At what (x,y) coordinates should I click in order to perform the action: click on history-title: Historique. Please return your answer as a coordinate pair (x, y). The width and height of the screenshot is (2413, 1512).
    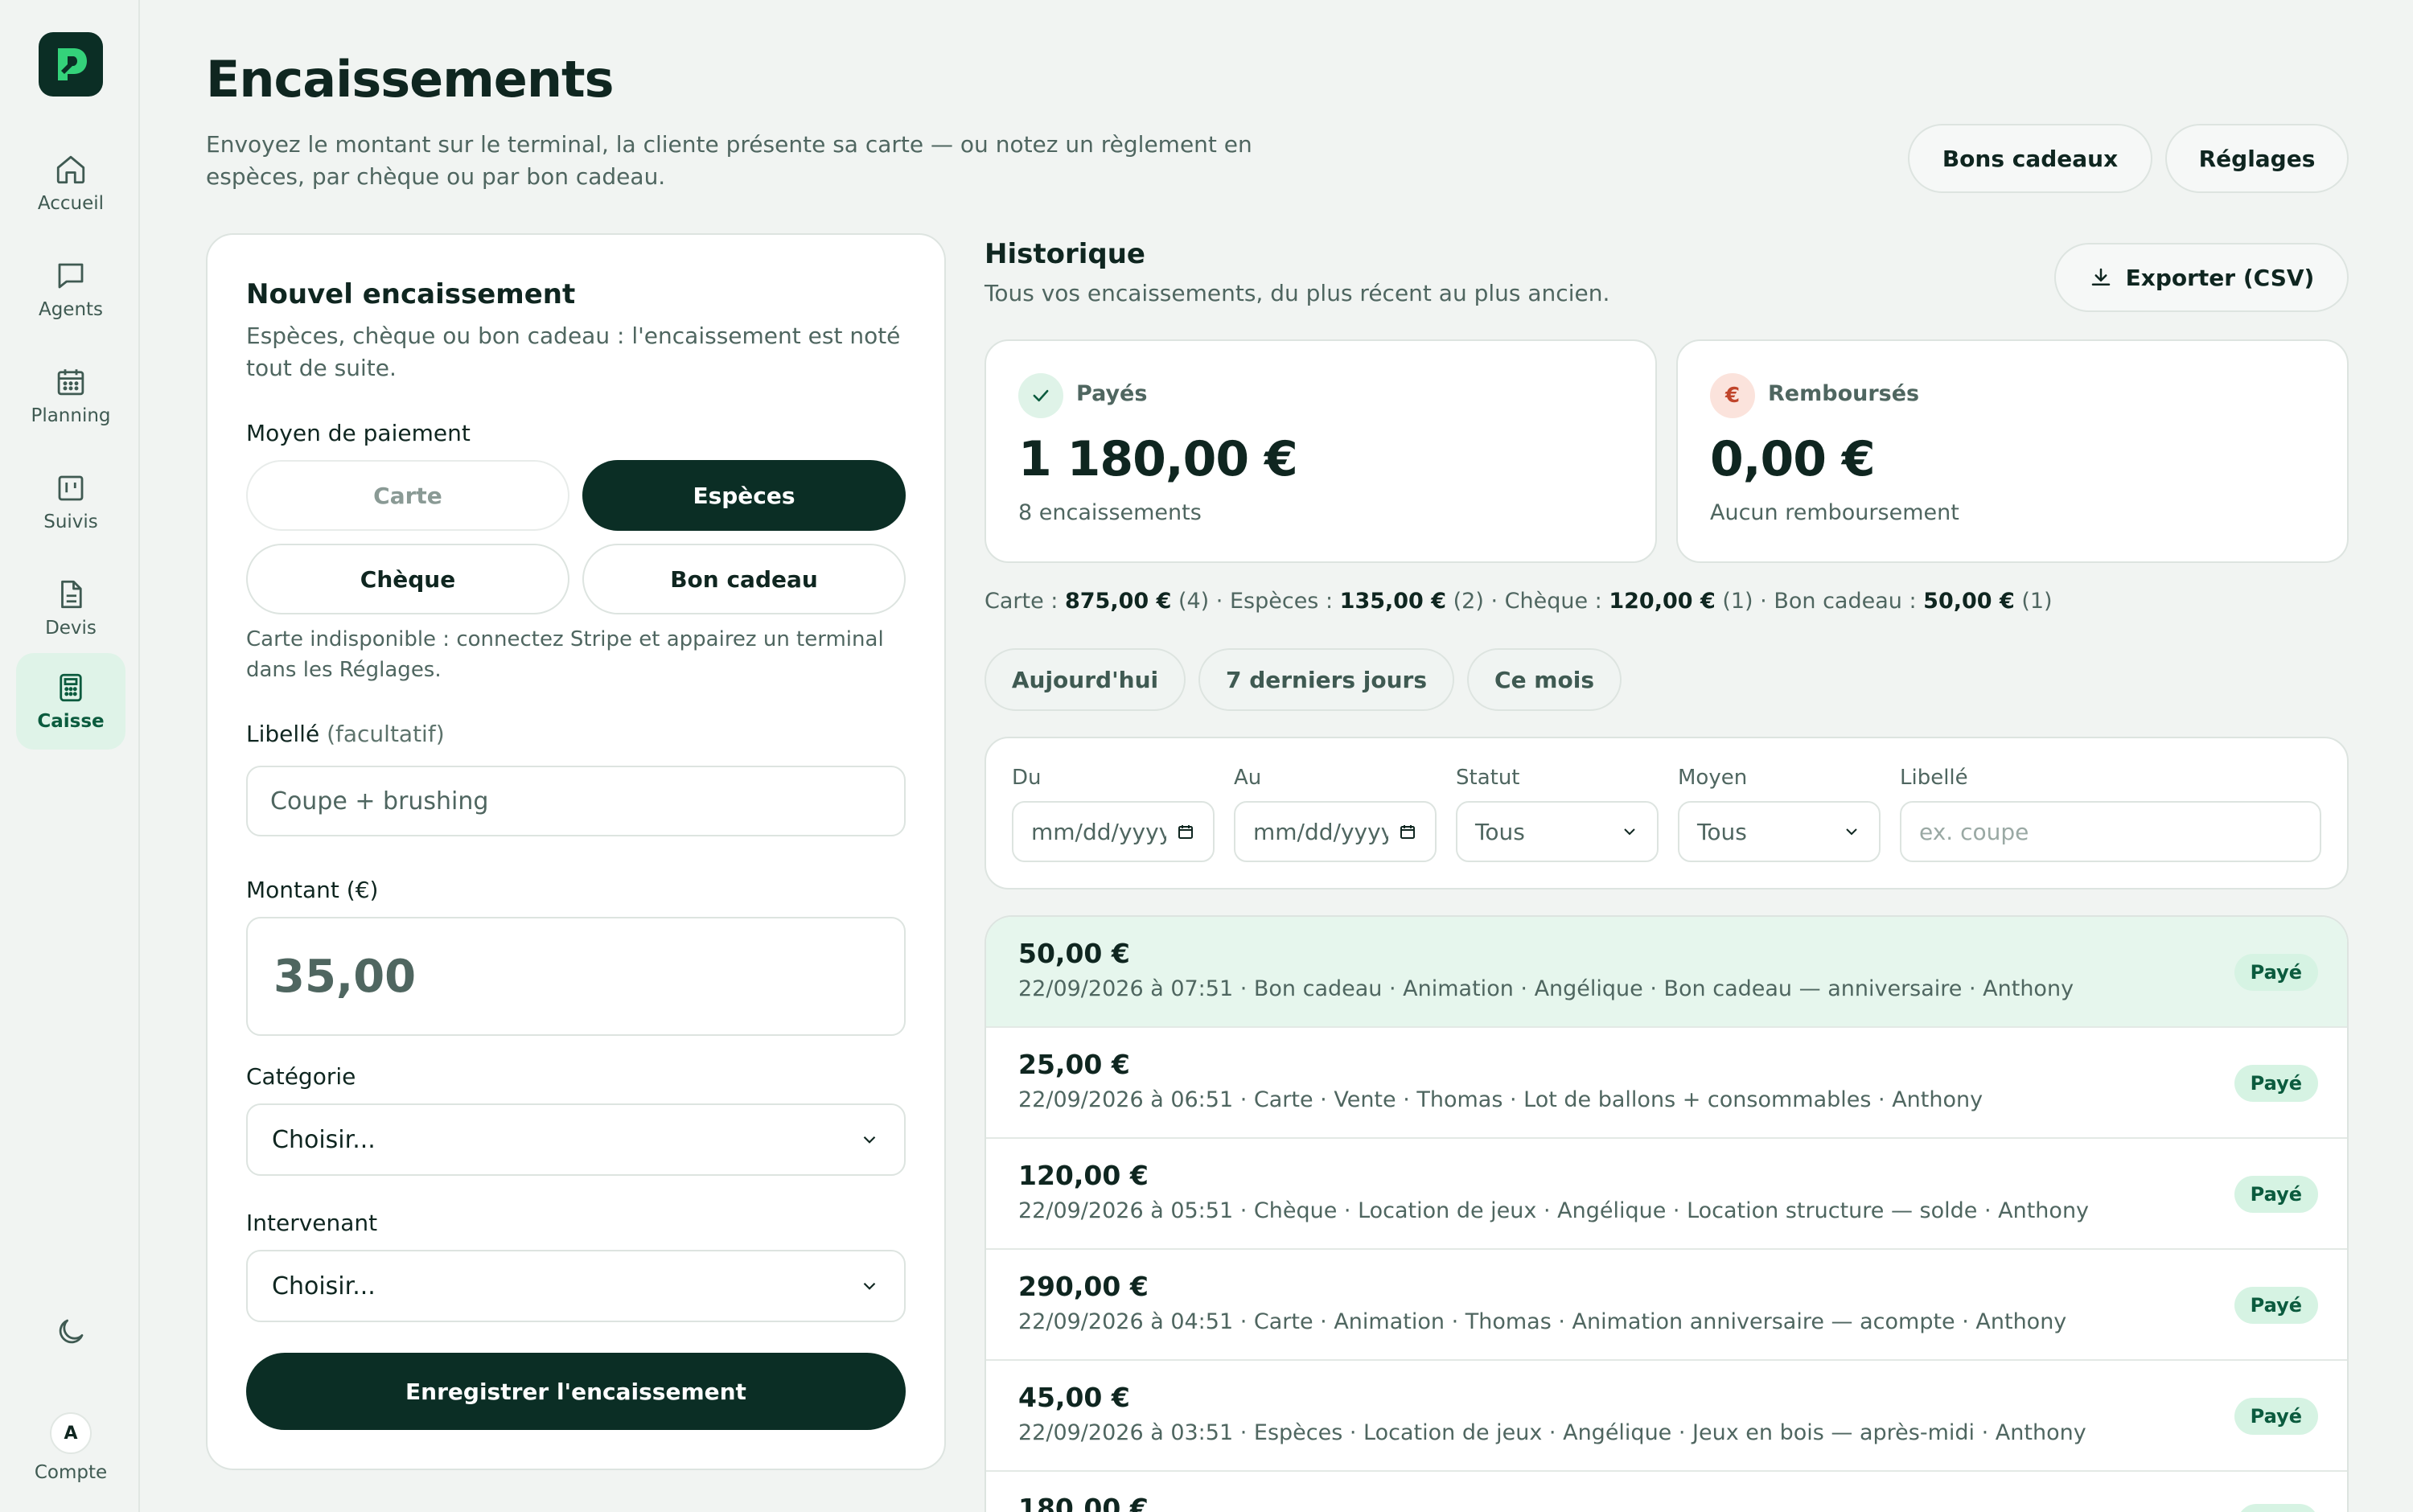
    Looking at the image, I should click on (1065, 254).